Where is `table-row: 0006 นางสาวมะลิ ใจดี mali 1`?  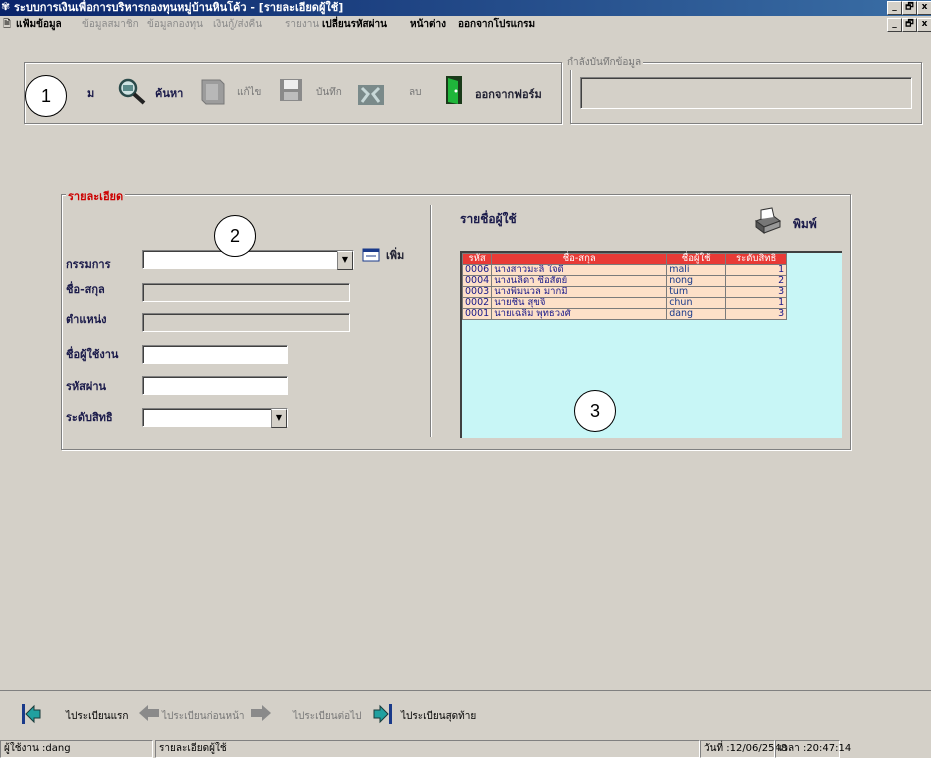
table-row: 0006 นางสาวมะลิ ใจดี mali 1 is located at coordinates (624, 270).